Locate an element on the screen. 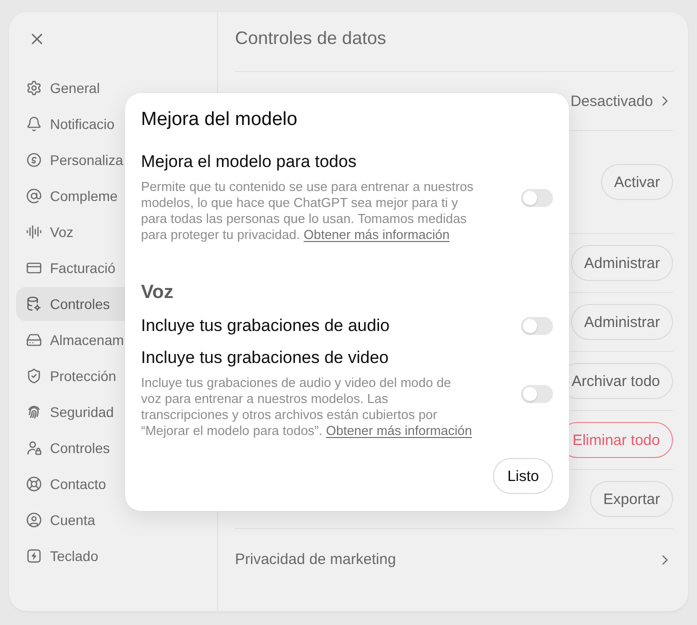  setting-title: Mejora el modelo para todos is located at coordinates (249, 162).